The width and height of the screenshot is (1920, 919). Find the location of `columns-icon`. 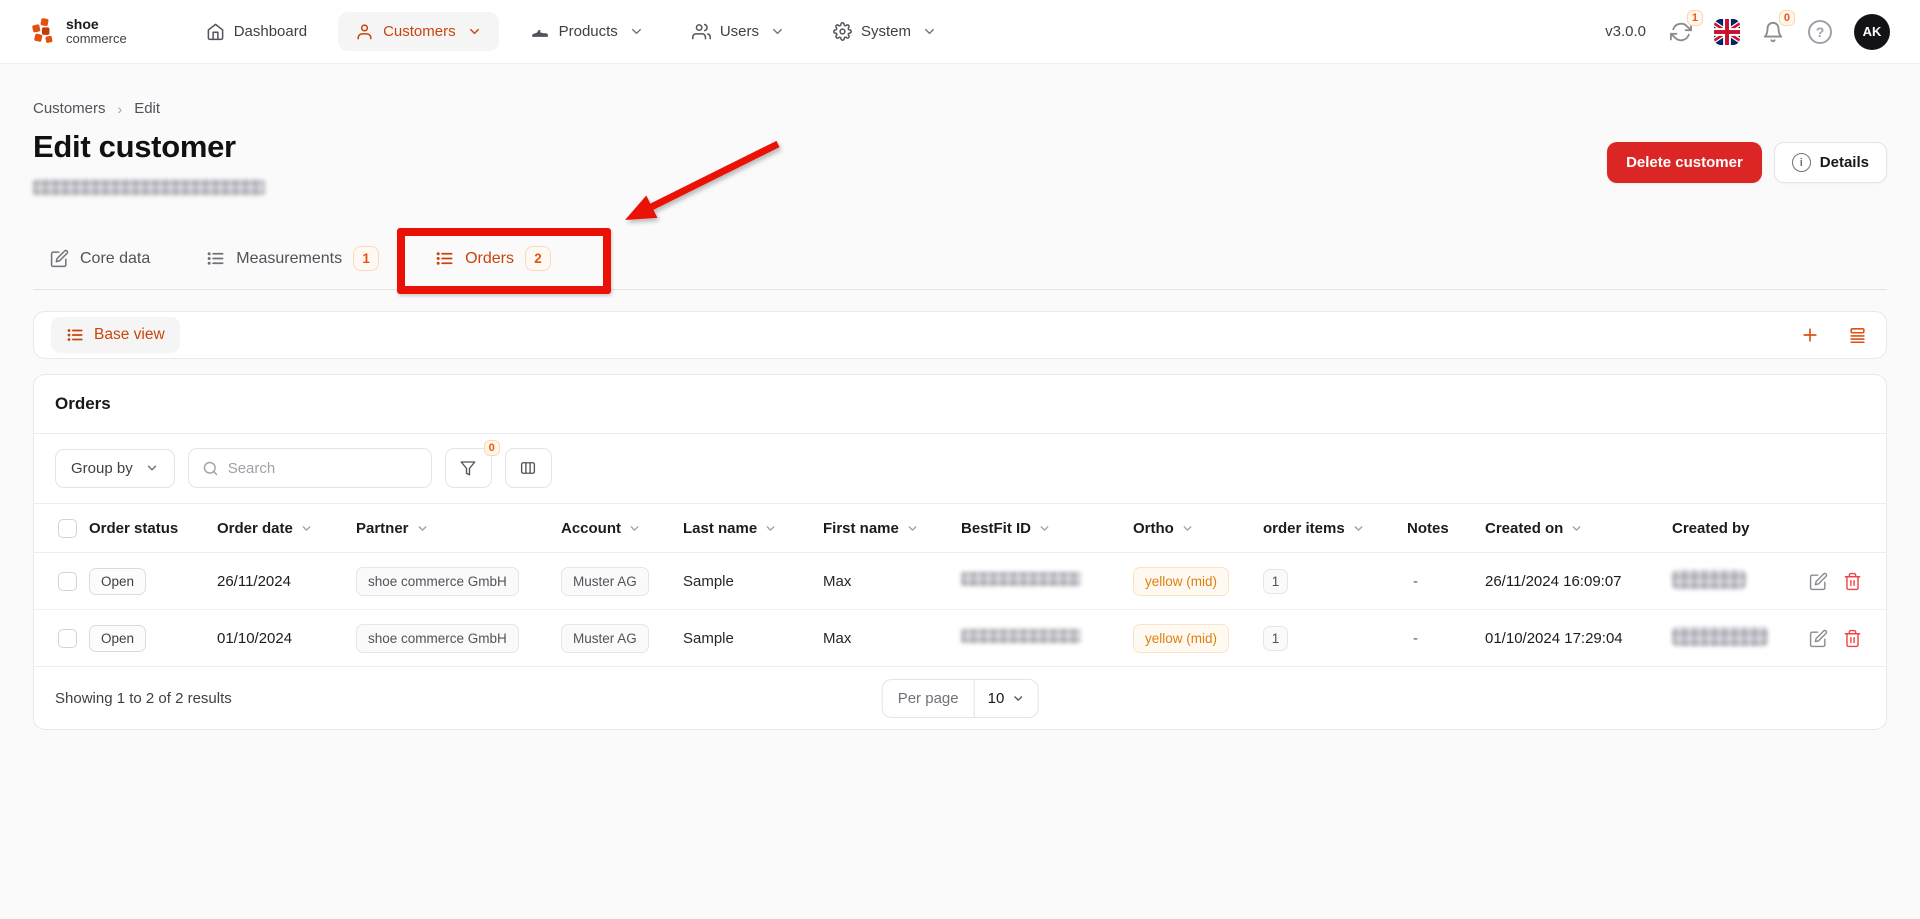

columns-icon is located at coordinates (528, 468).